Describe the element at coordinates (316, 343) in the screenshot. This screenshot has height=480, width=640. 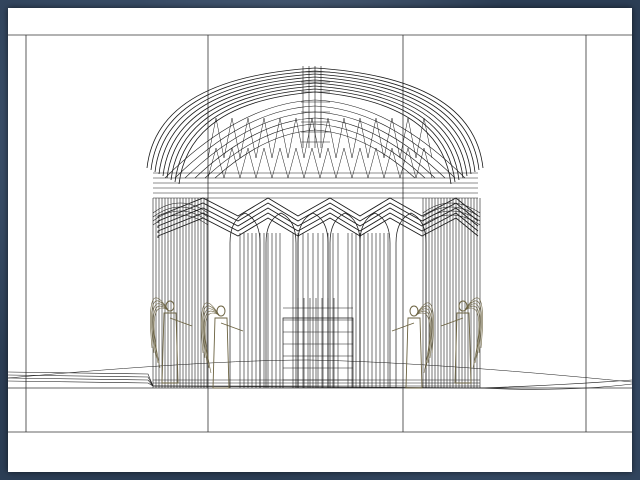
I see `angel-figures` at that location.